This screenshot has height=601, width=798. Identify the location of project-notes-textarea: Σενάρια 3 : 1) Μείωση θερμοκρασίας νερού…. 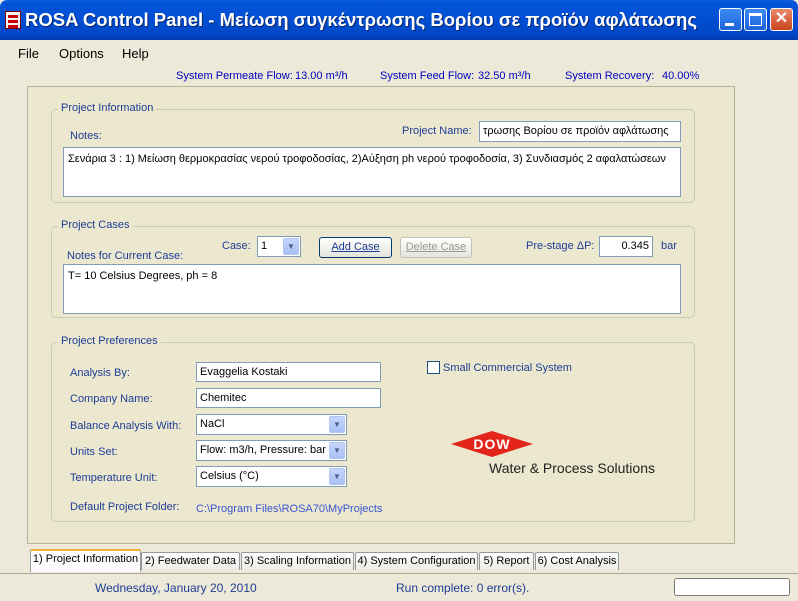
(372, 172).